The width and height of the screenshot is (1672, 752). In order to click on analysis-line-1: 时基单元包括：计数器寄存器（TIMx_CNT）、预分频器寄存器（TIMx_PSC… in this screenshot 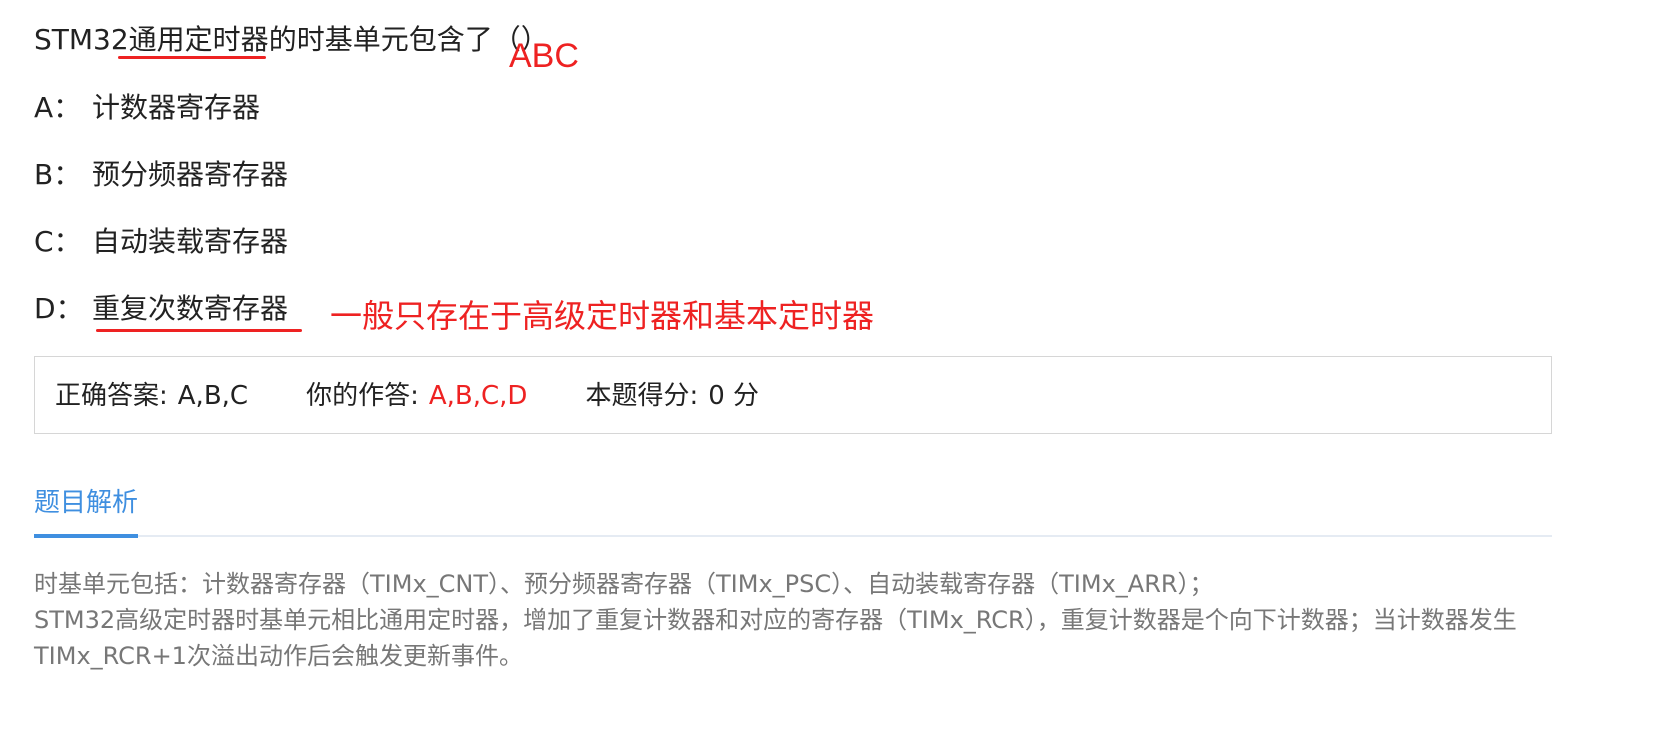, I will do `click(624, 584)`.